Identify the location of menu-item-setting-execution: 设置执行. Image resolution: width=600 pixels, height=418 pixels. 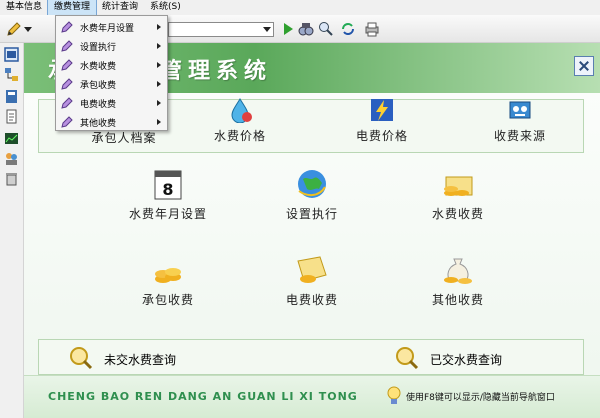
(111, 46).